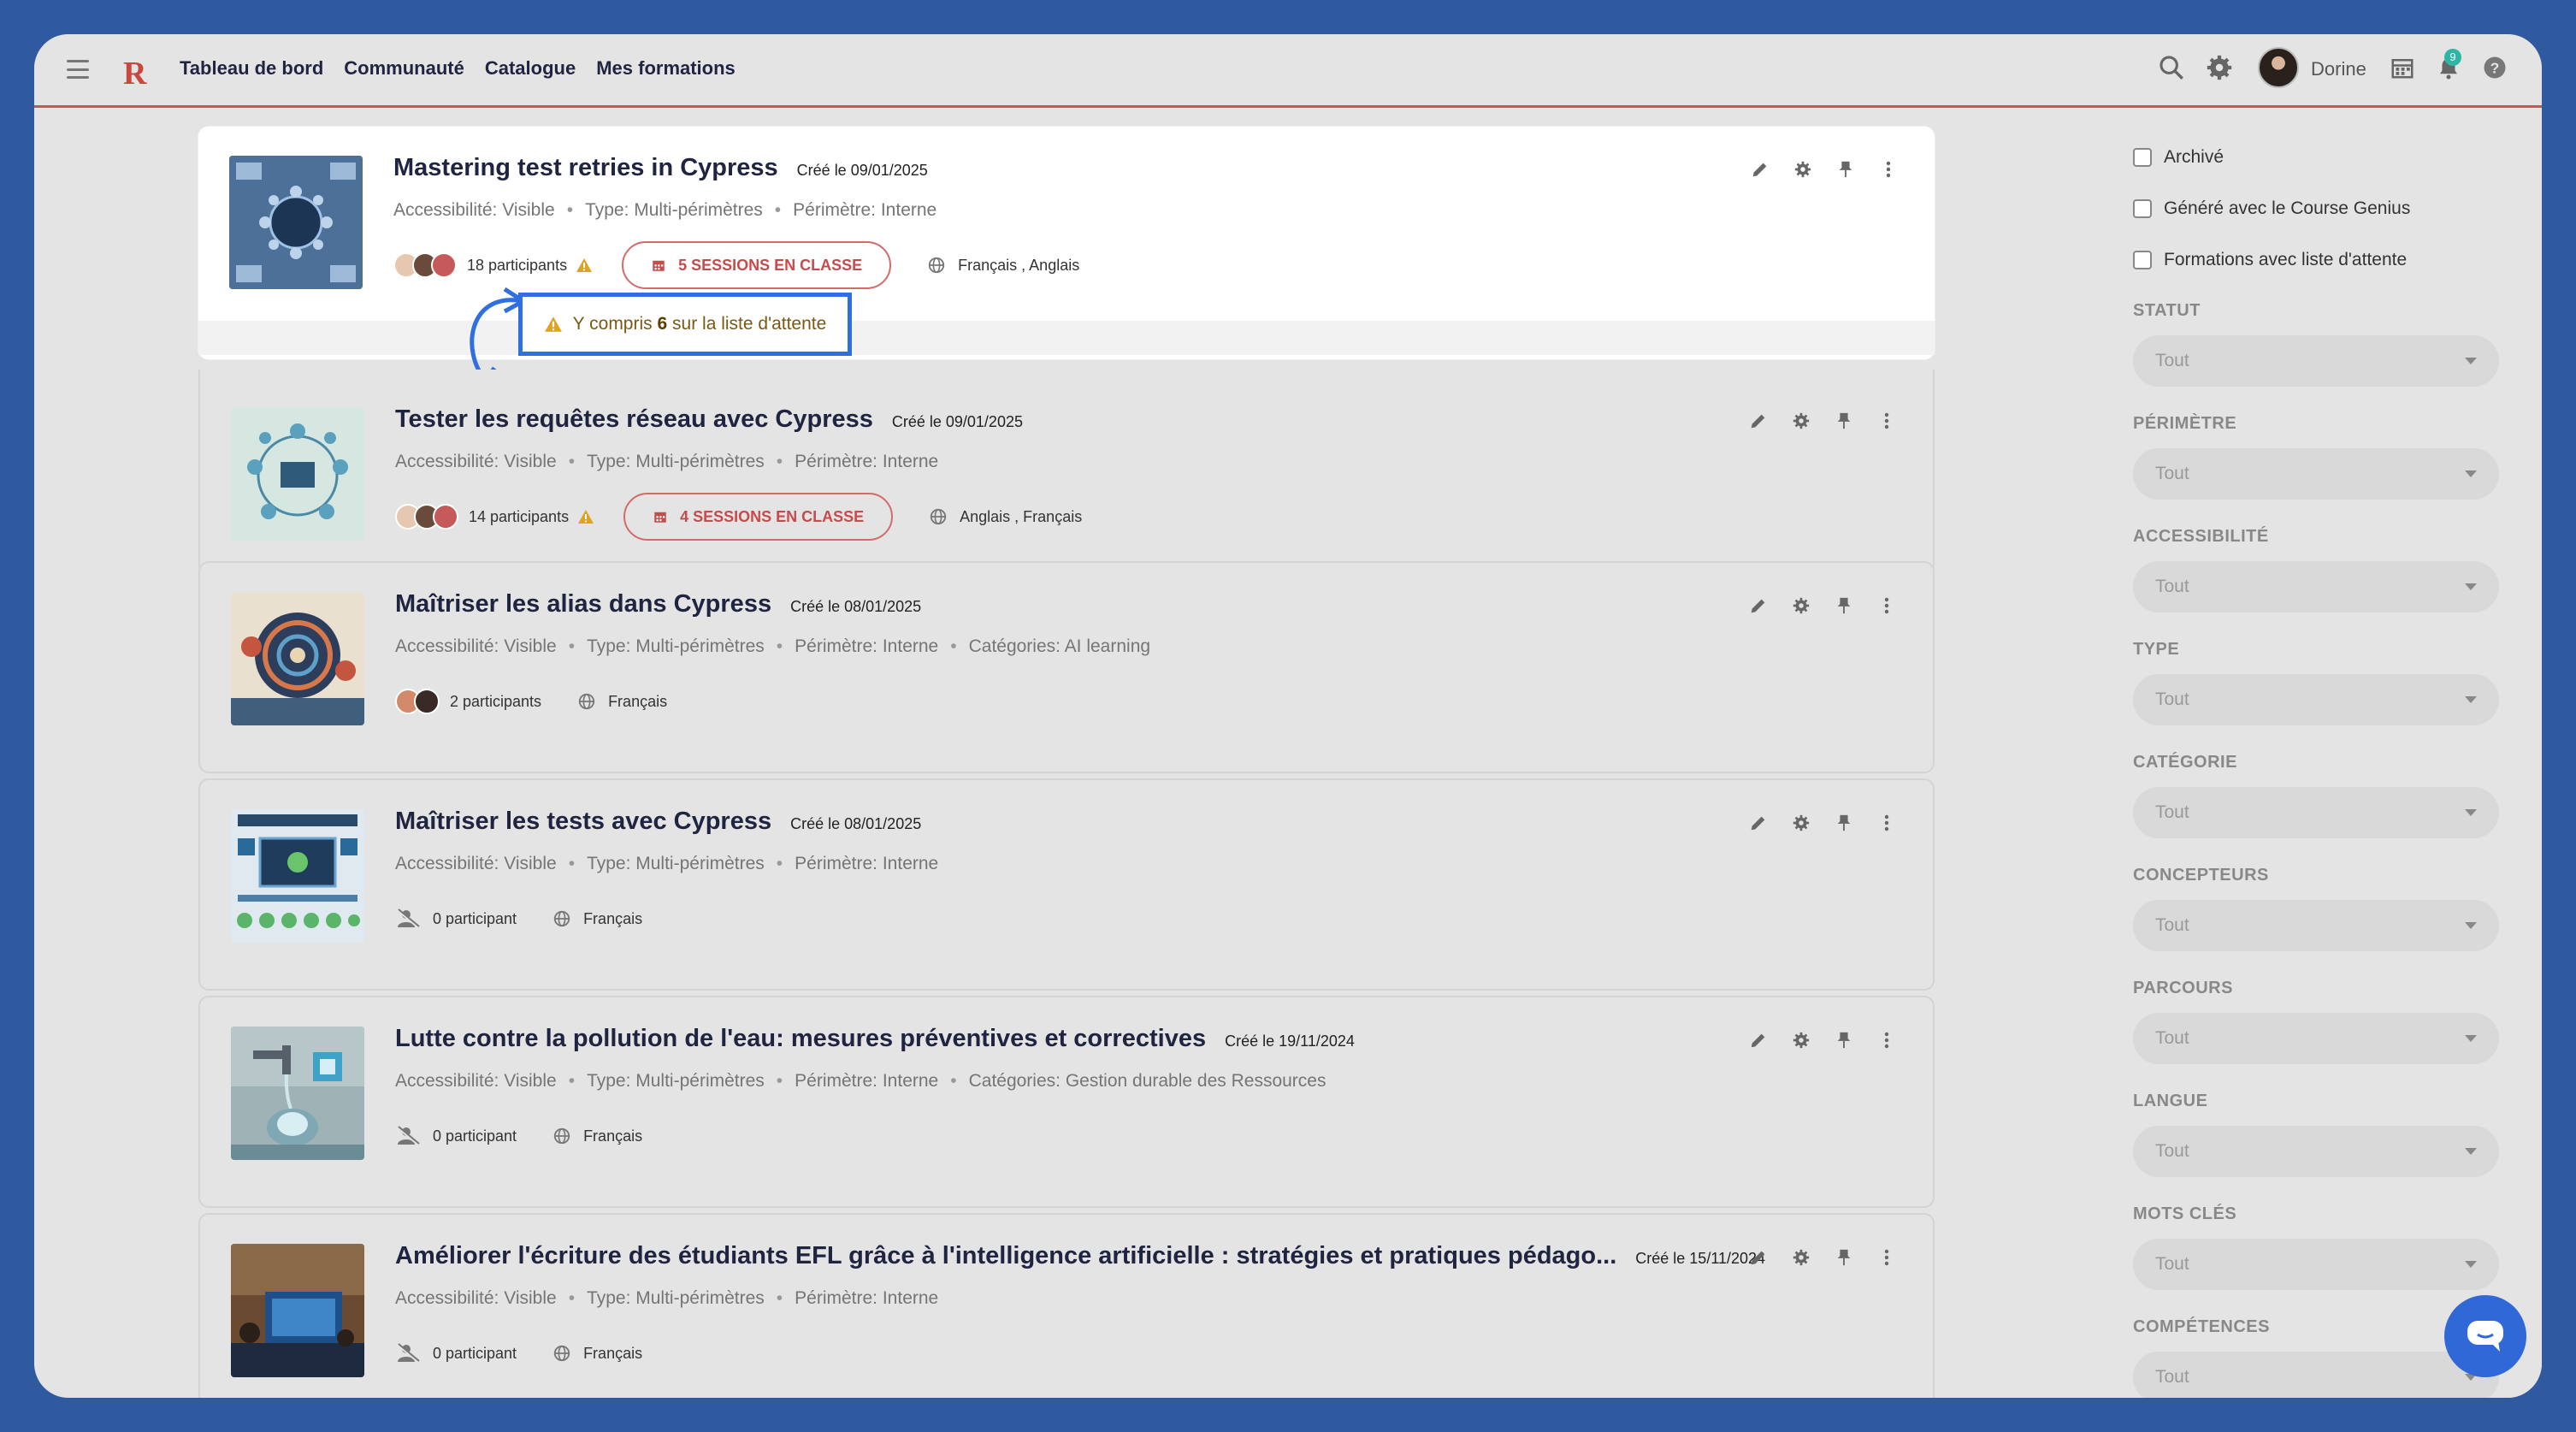 The width and height of the screenshot is (2576, 1432). I want to click on menu-icon, so click(78, 69).